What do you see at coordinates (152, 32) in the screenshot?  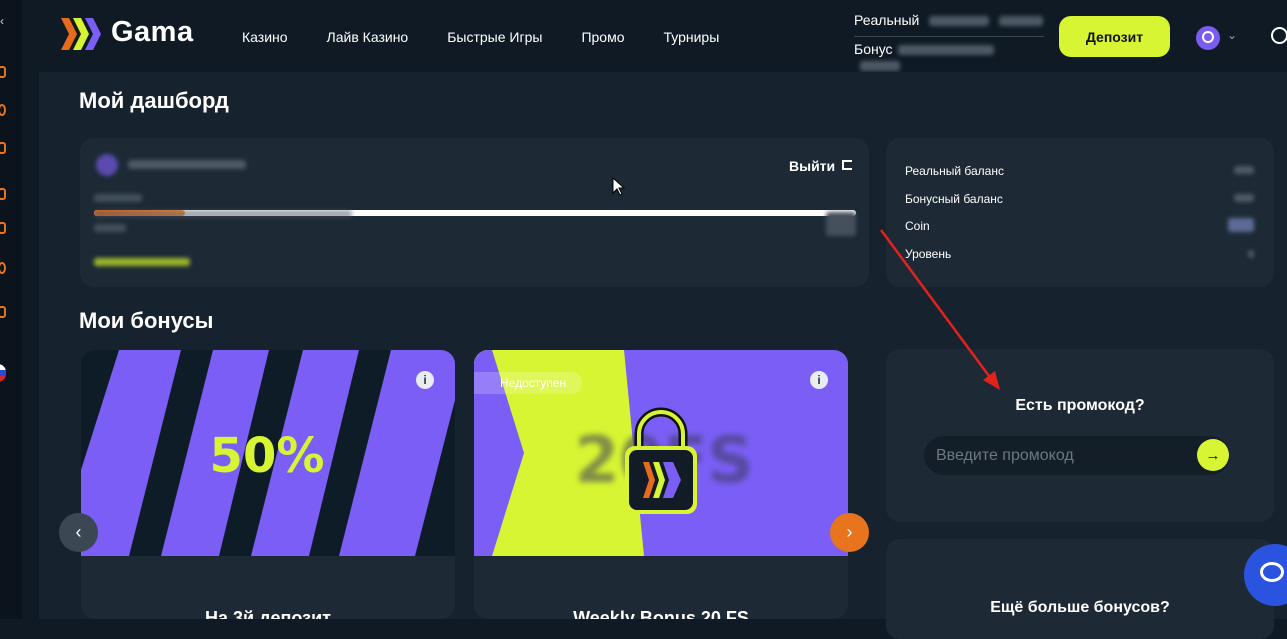 I see `logo-text: Gama` at bounding box center [152, 32].